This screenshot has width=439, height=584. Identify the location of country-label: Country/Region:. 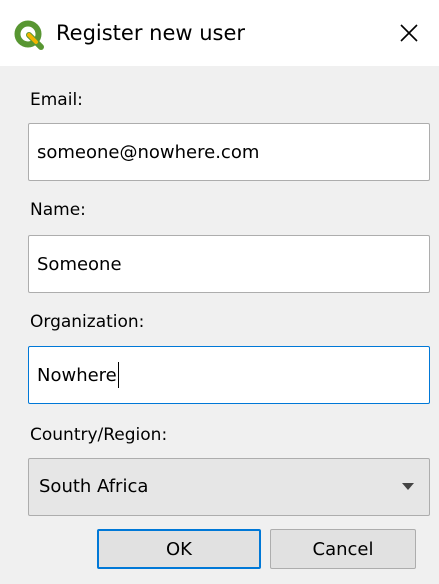
(99, 435).